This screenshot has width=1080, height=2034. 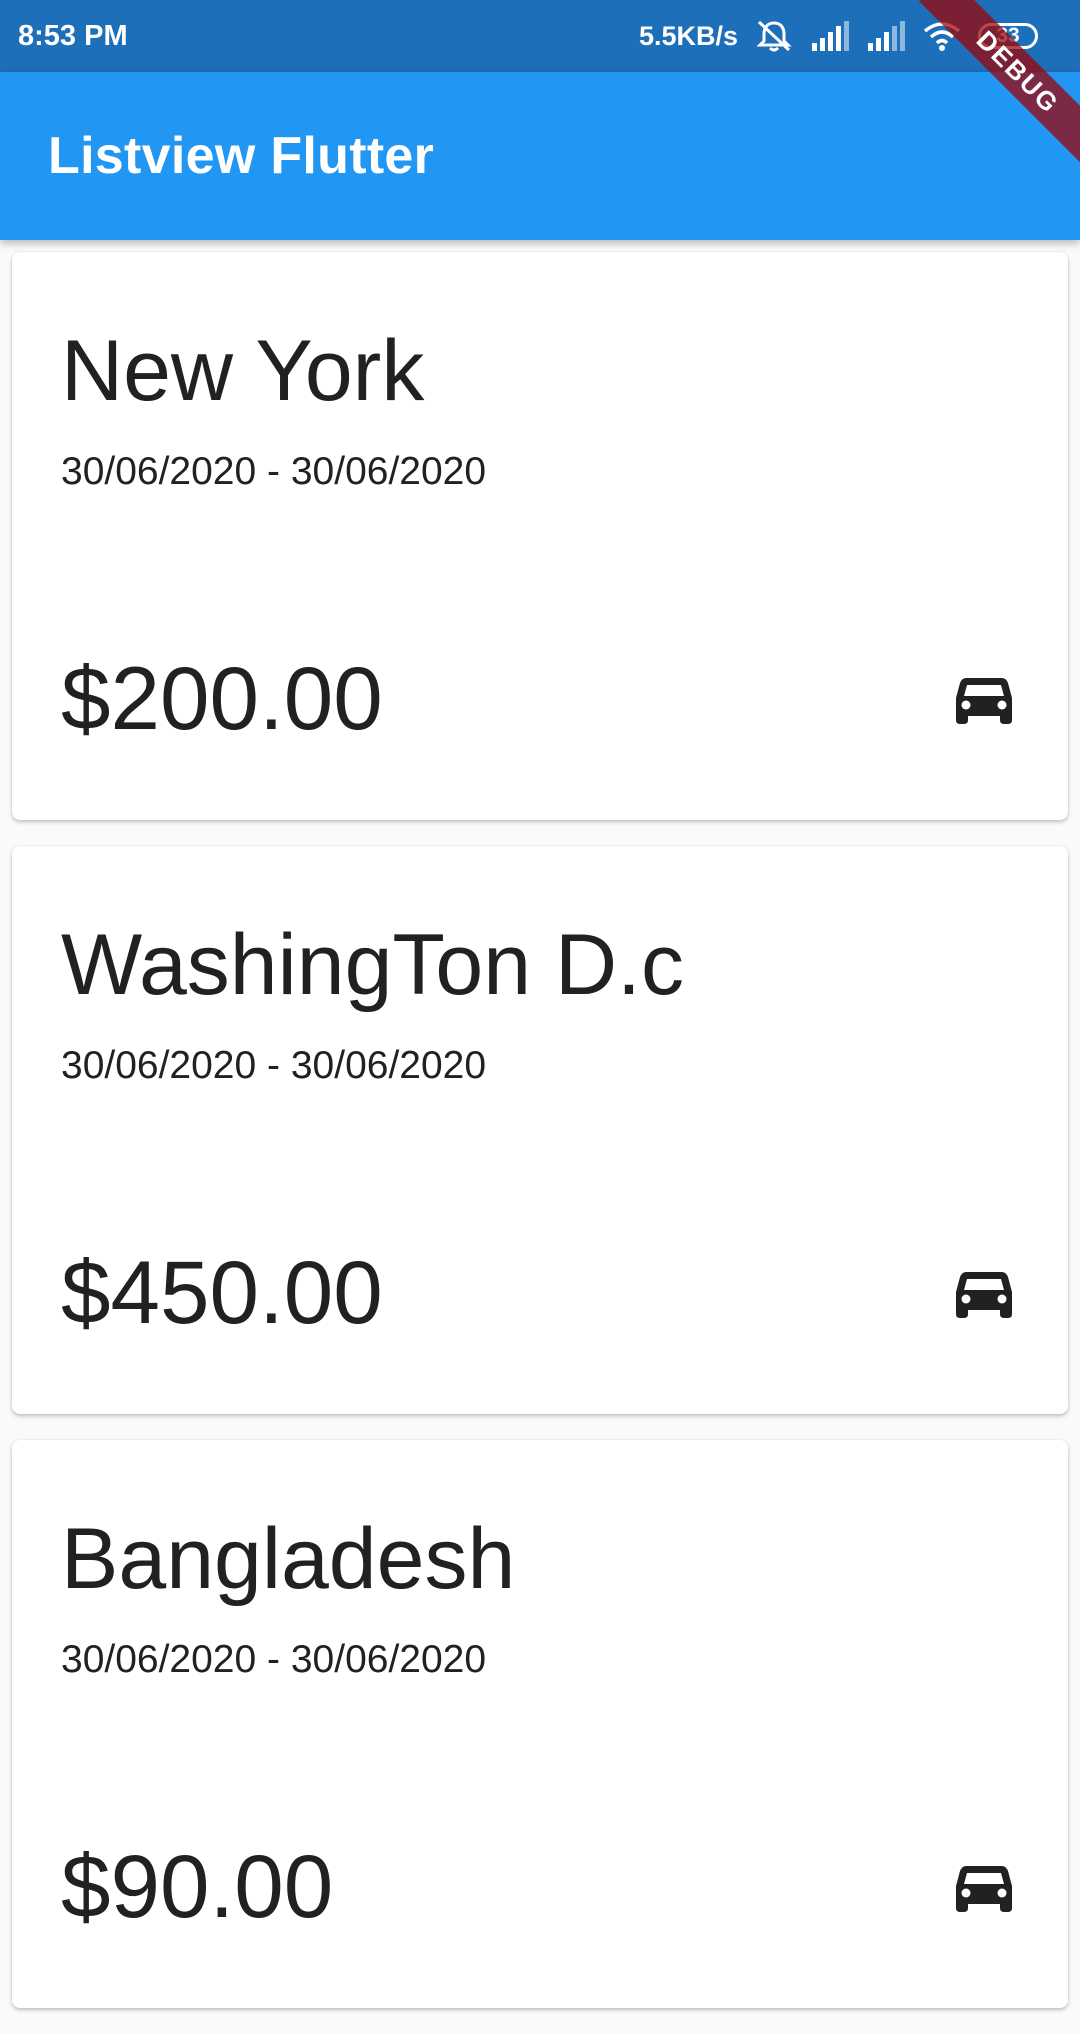 I want to click on trip-price: $450.00, so click(x=222, y=1292).